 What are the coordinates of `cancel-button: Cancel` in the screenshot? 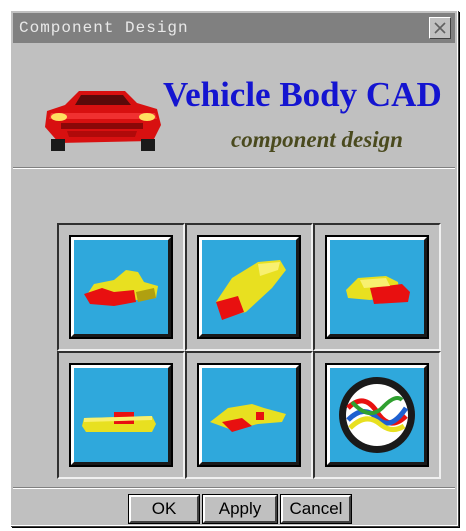 It's located at (316, 509).